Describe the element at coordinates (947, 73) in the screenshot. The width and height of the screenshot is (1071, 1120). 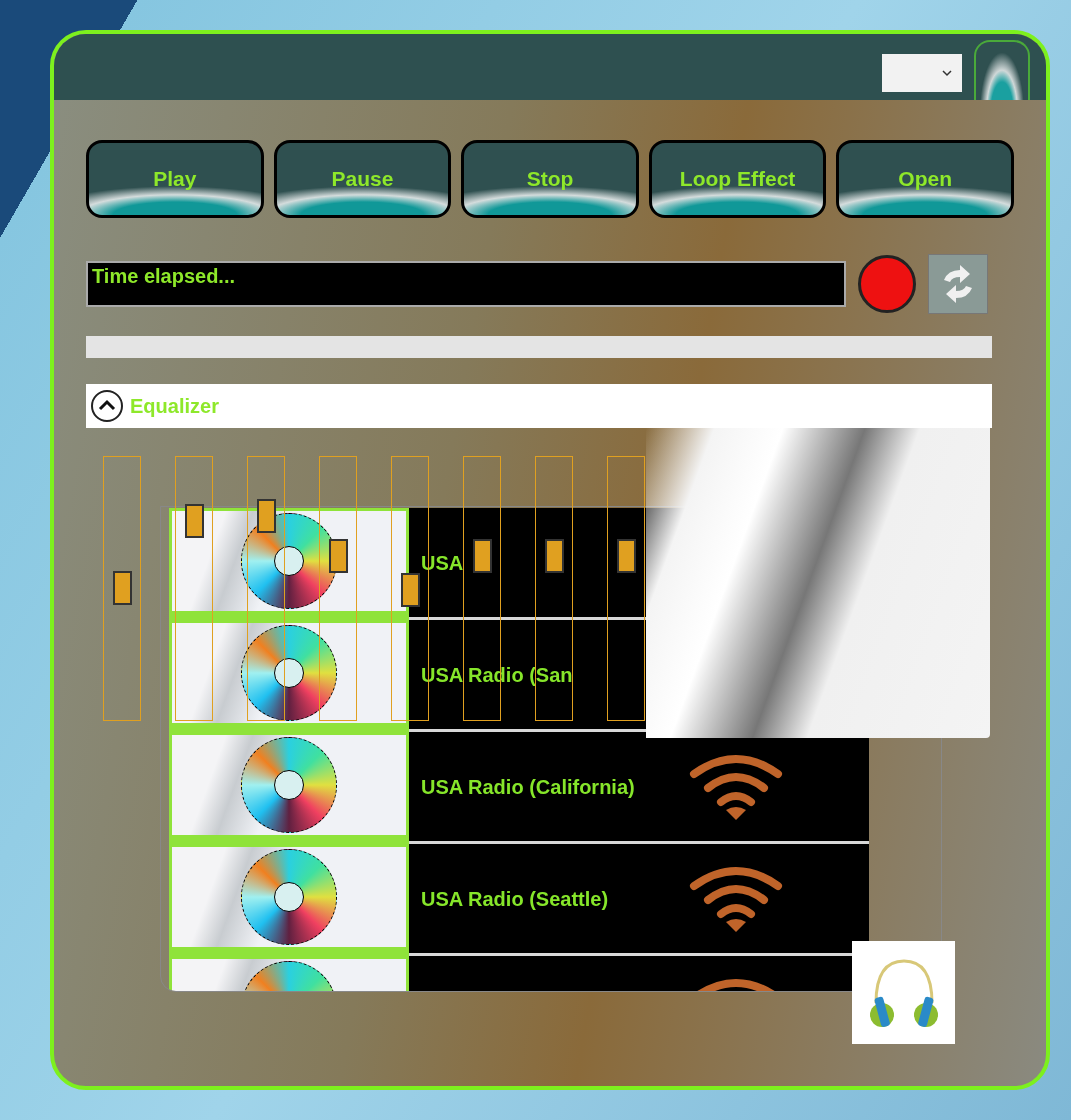
I see `chevron-down-icon` at that location.